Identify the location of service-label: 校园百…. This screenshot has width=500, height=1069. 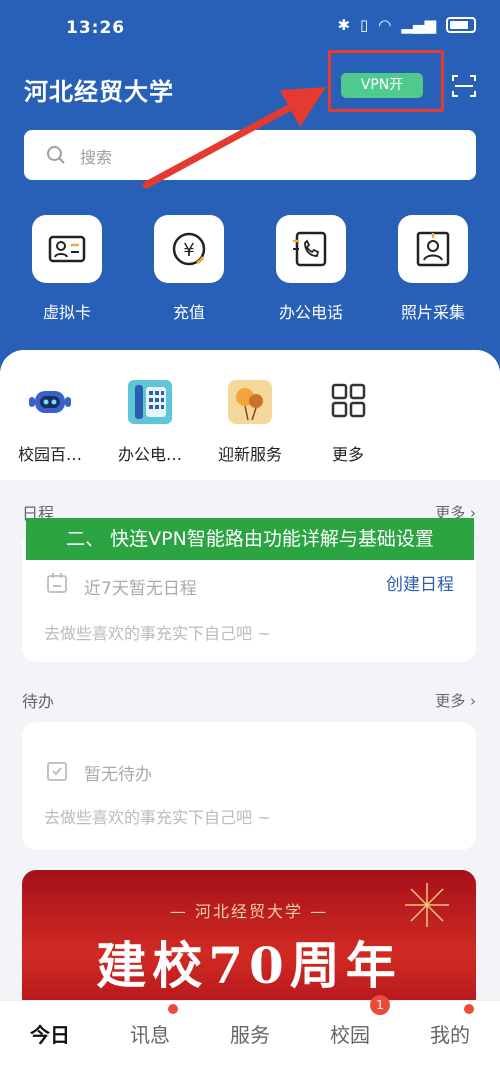
(49, 454).